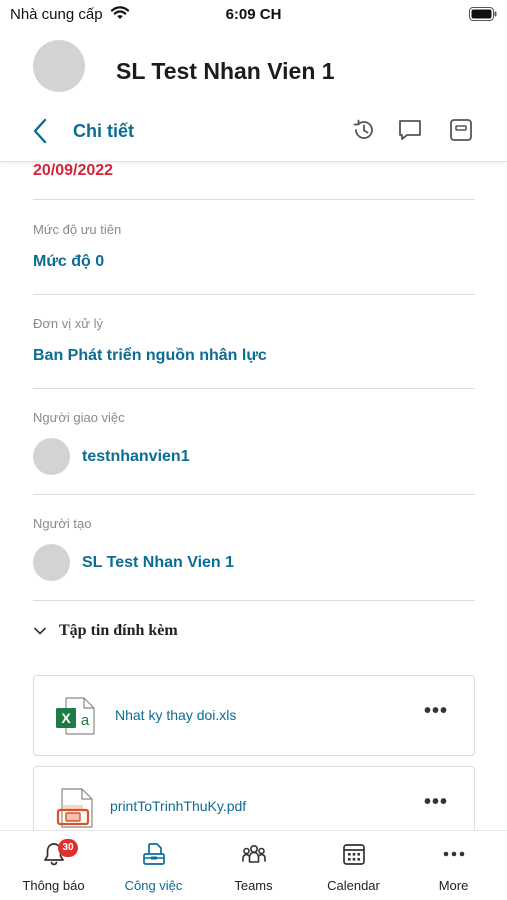 The image size is (507, 900). Describe the element at coordinates (51, 562) in the screenshot. I see `creator-avatar` at that location.